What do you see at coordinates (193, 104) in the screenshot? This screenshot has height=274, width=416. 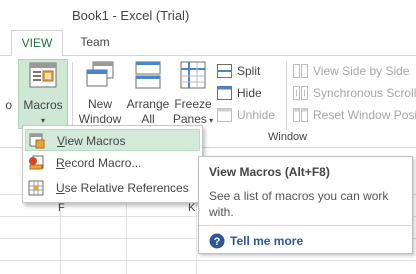 I see `freeze-panes-label-1: Freeze` at bounding box center [193, 104].